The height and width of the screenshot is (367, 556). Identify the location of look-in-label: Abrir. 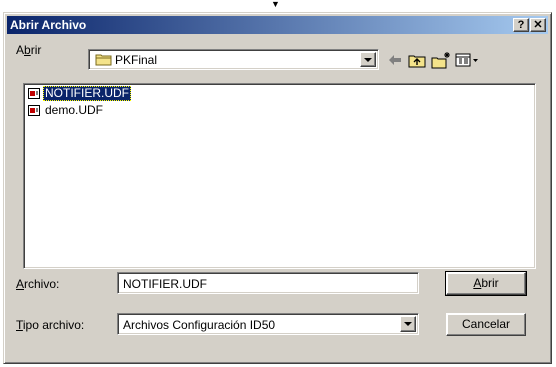
(28, 50).